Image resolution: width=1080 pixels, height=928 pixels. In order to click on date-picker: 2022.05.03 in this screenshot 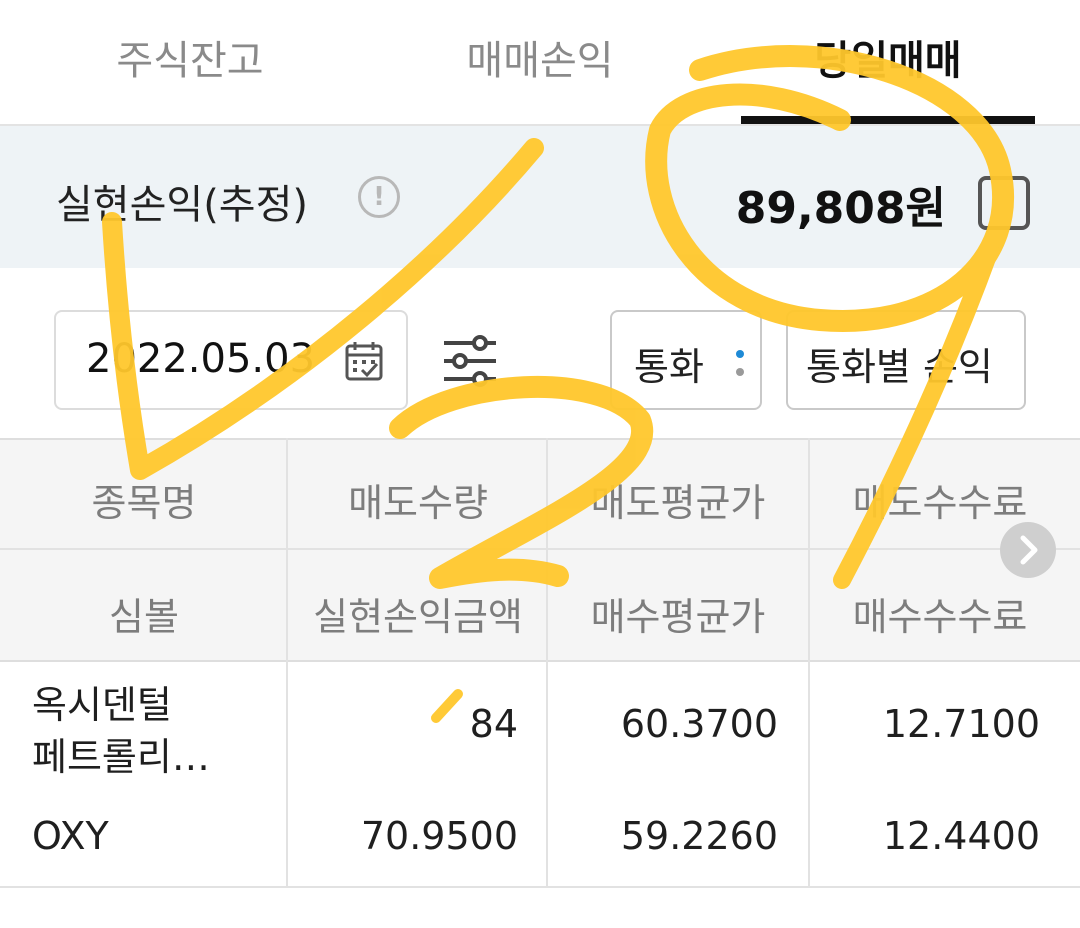, I will do `click(231, 360)`.